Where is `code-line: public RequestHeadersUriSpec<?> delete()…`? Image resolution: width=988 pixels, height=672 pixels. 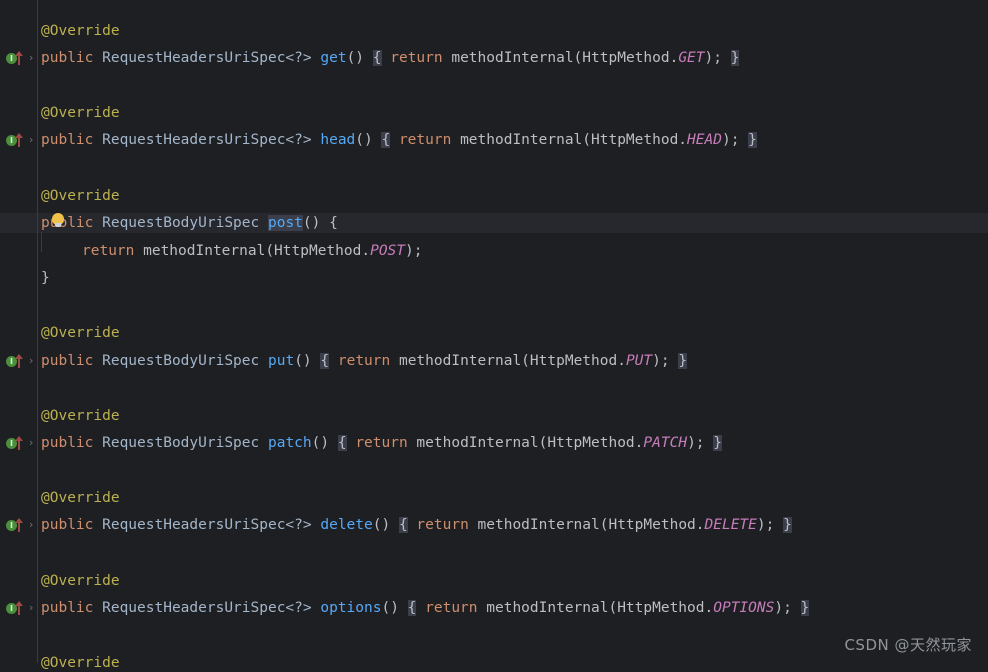 code-line: public RequestHeadersUriSpec<?> delete()… is located at coordinates (416, 525).